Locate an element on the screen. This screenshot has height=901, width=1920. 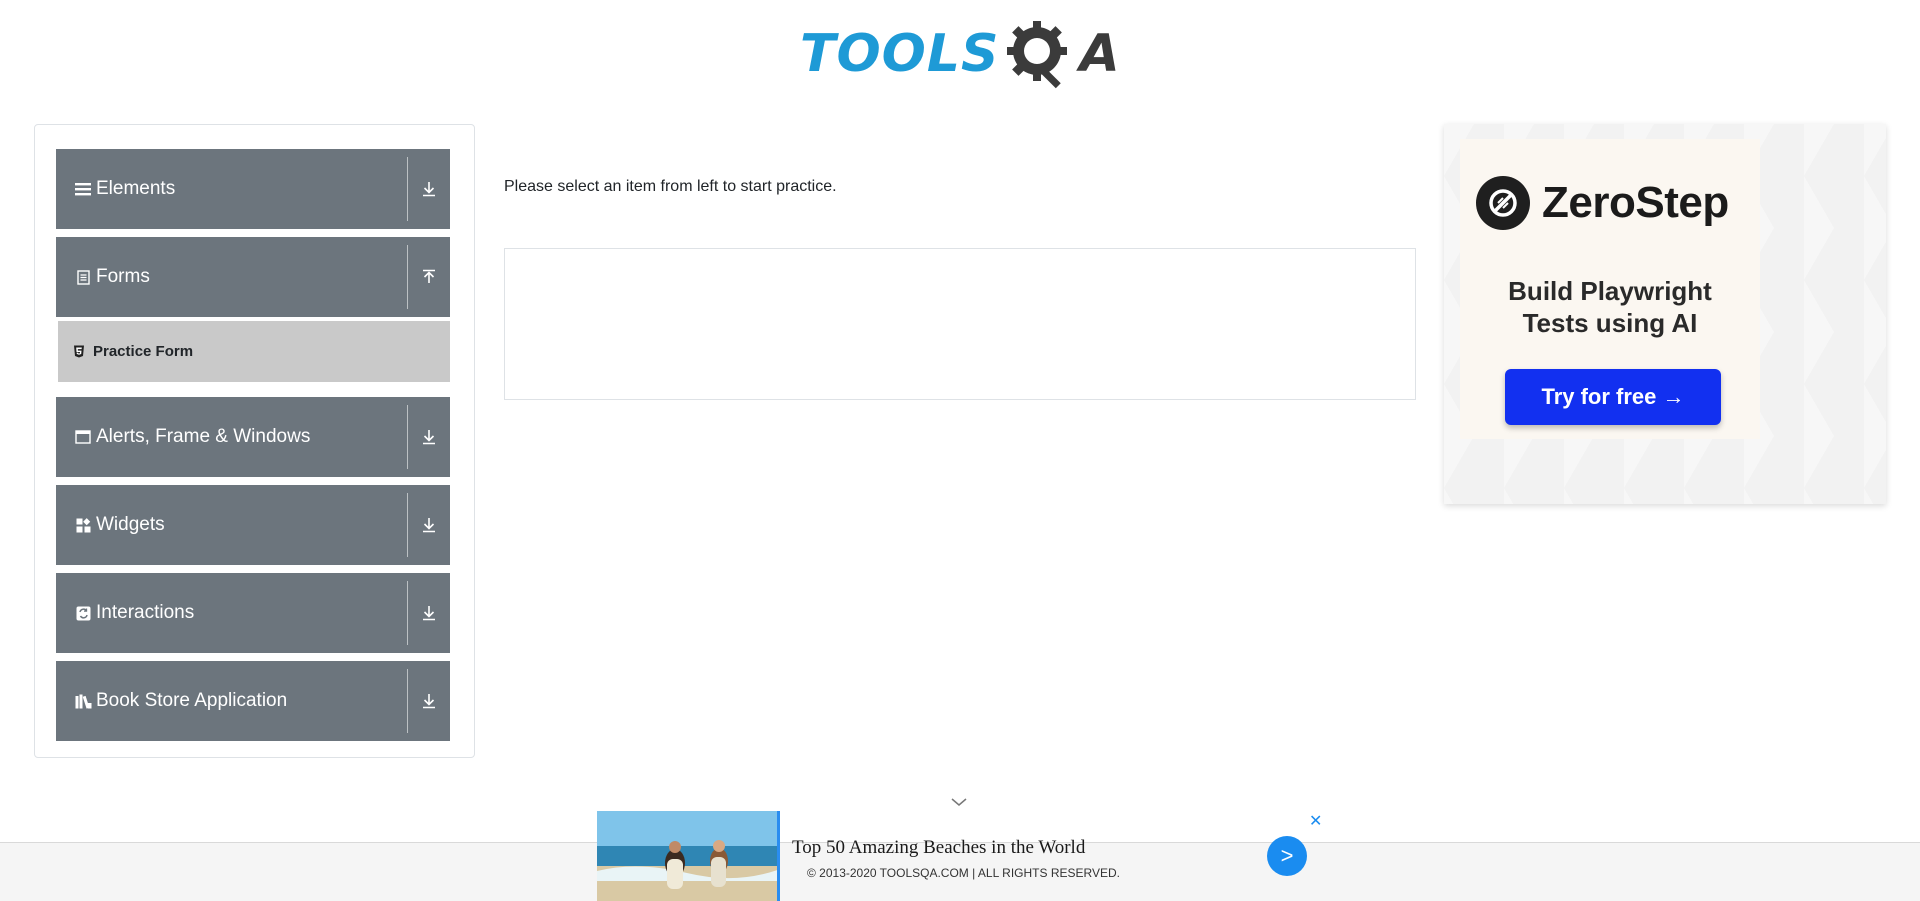
toolsqa-logo: TOOLS A is located at coordinates (960, 54).